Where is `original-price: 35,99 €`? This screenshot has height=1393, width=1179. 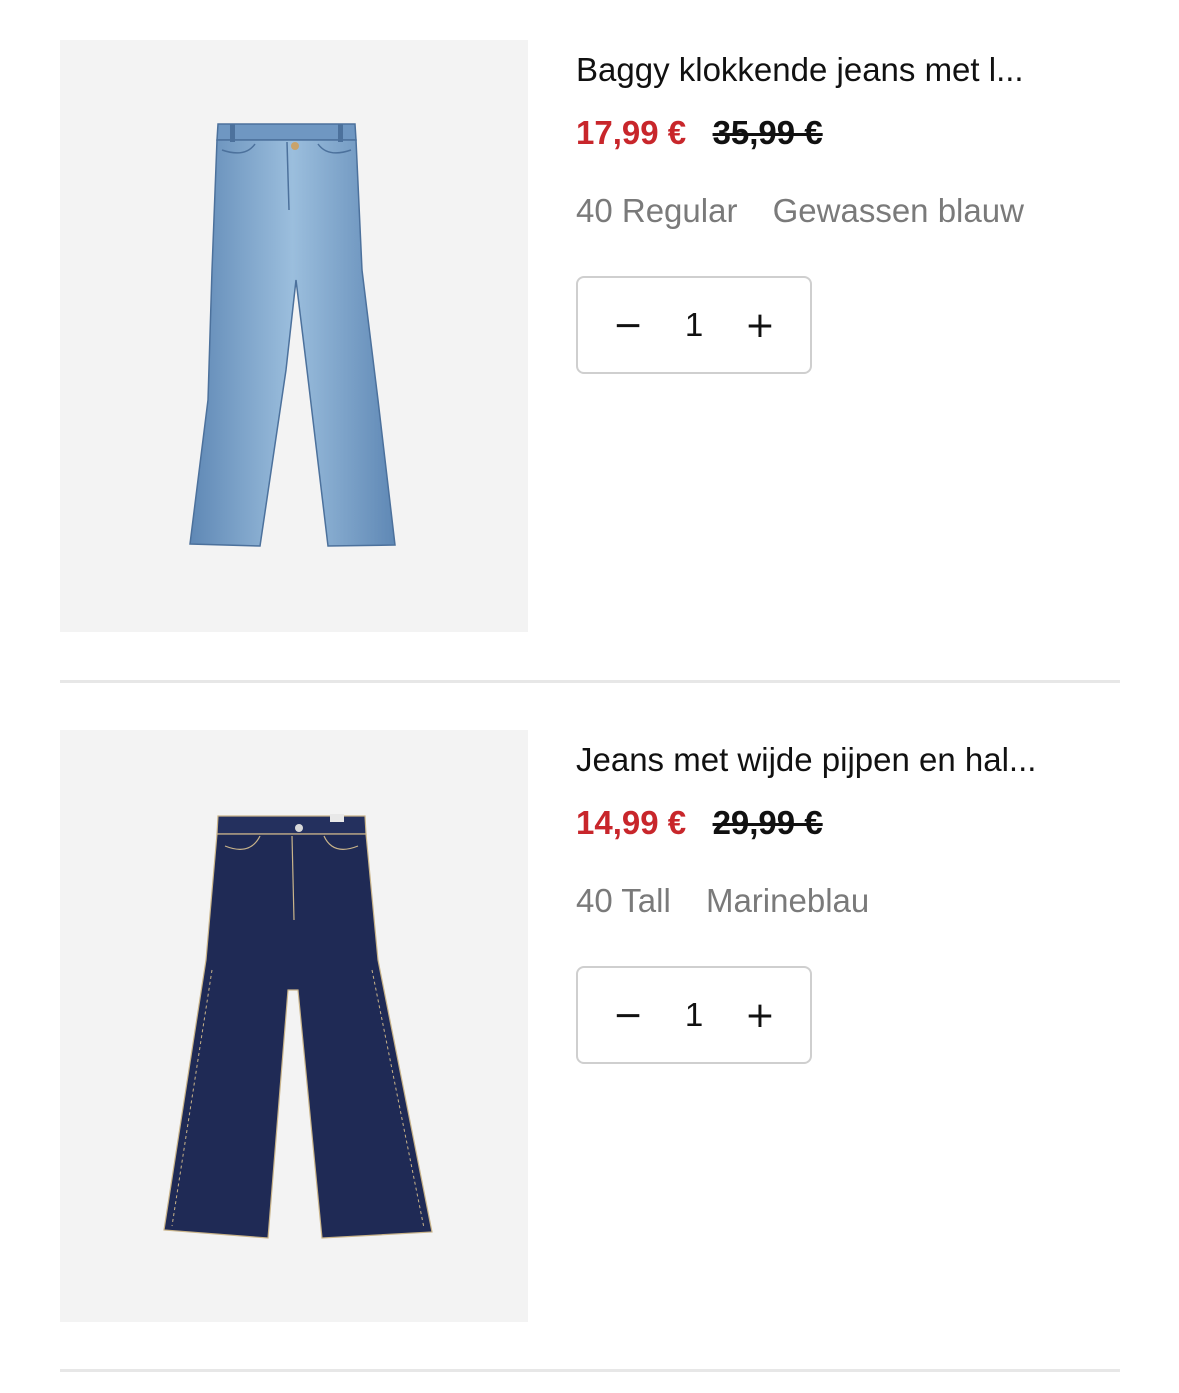 original-price: 35,99 € is located at coordinates (767, 132).